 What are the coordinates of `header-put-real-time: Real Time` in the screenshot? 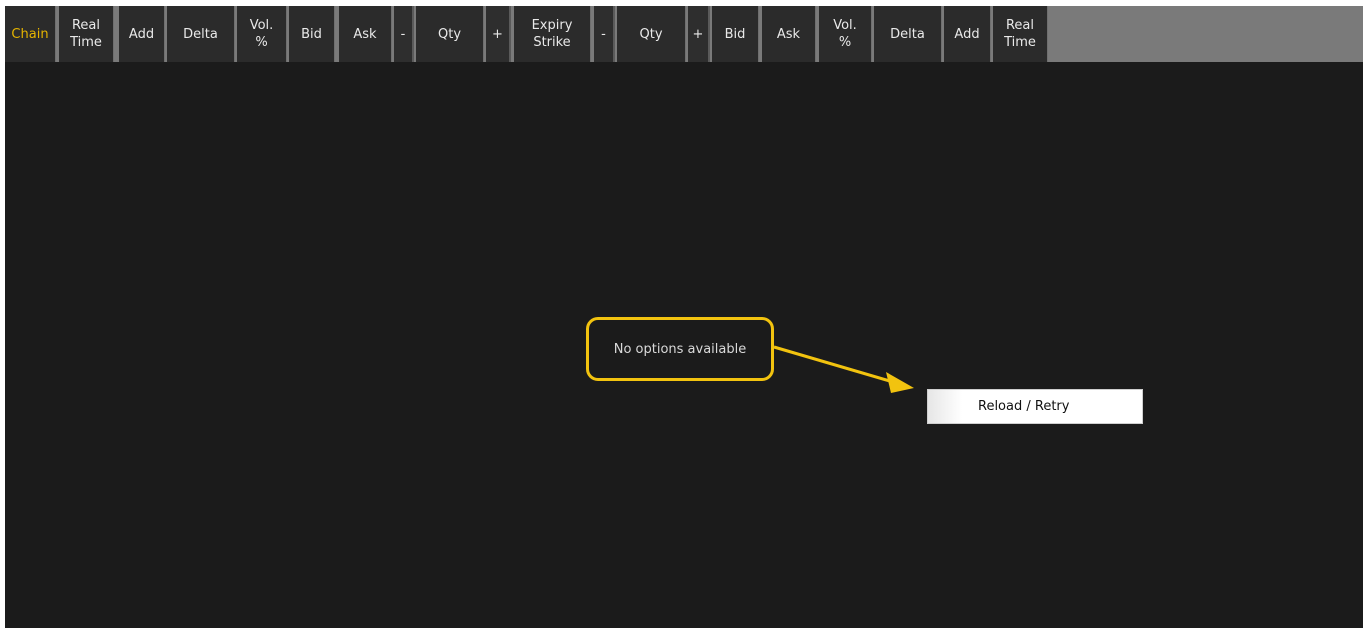 It's located at (1020, 34).